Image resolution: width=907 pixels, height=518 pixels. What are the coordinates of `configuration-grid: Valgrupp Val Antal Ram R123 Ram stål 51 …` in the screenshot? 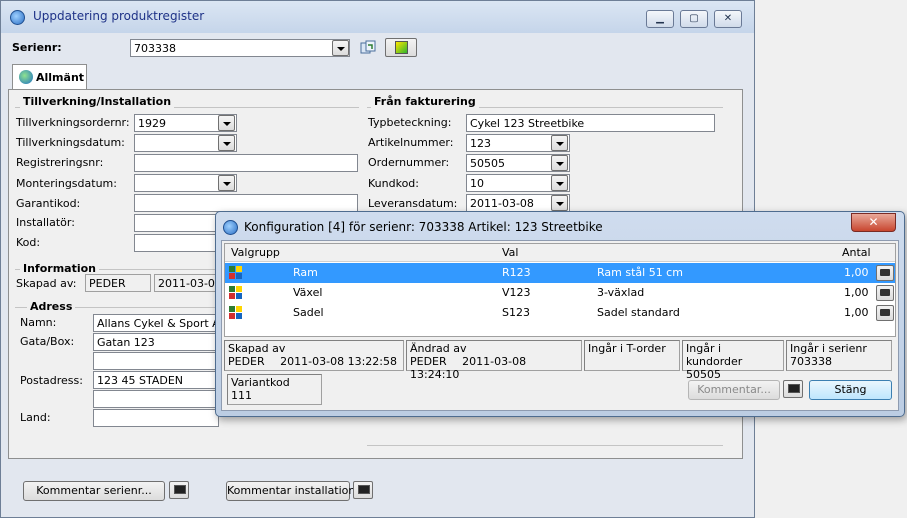 It's located at (560, 290).